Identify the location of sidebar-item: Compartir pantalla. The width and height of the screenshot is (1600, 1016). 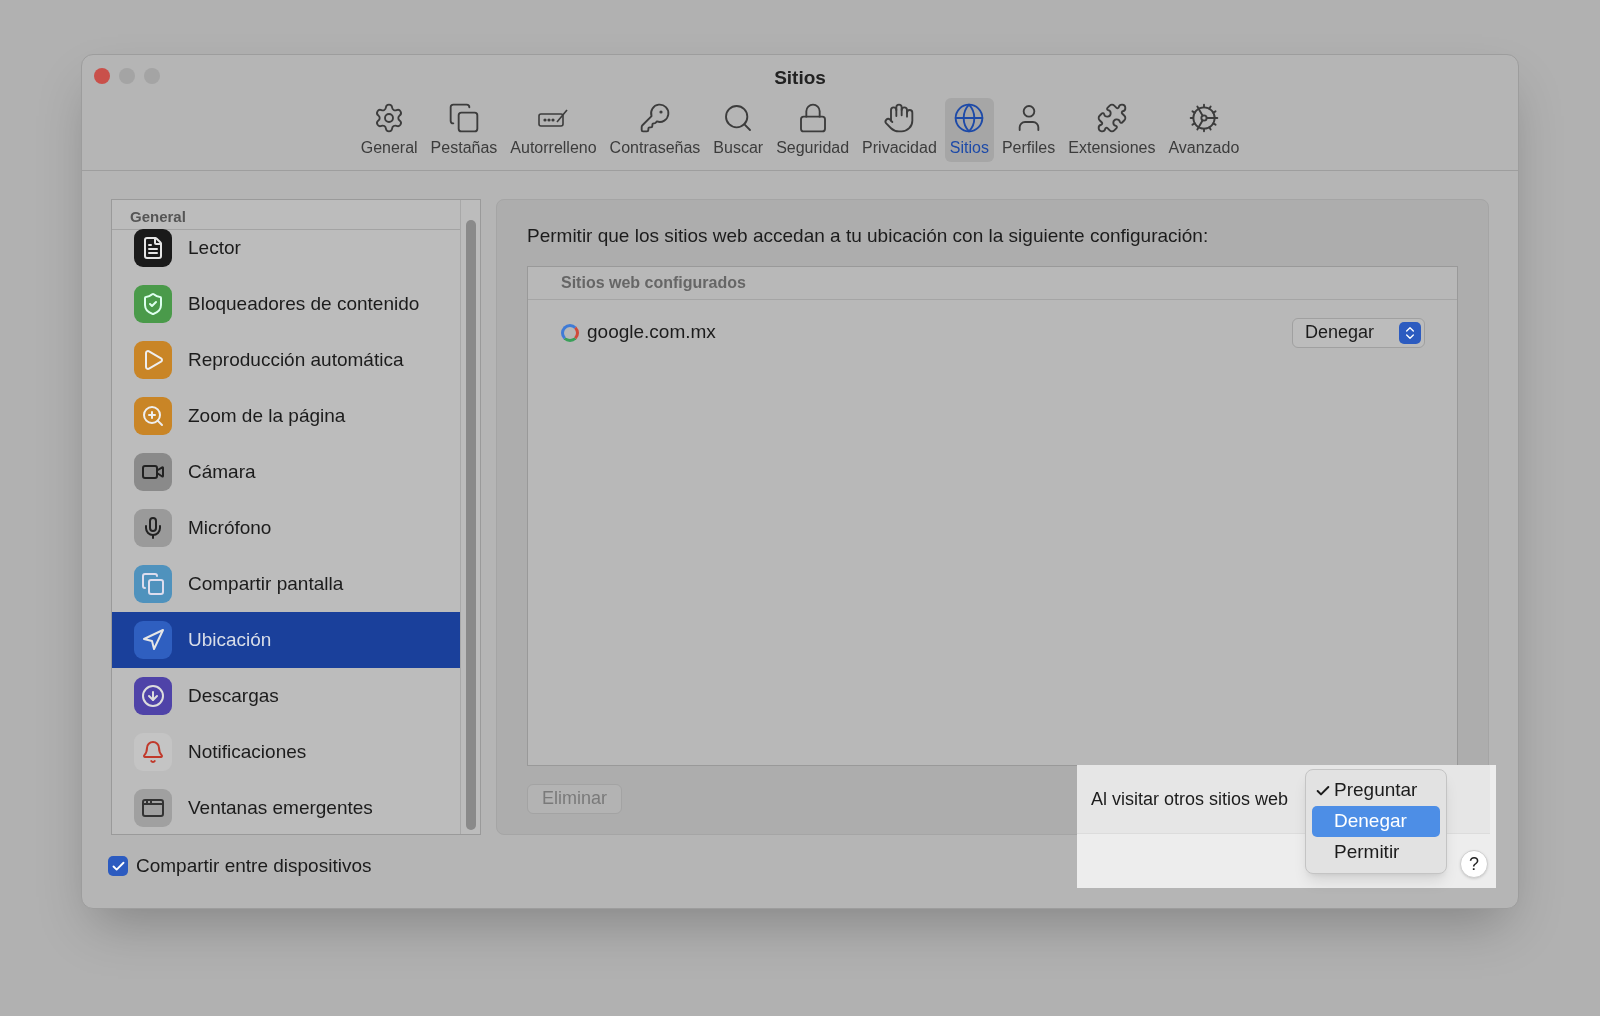
(286, 584).